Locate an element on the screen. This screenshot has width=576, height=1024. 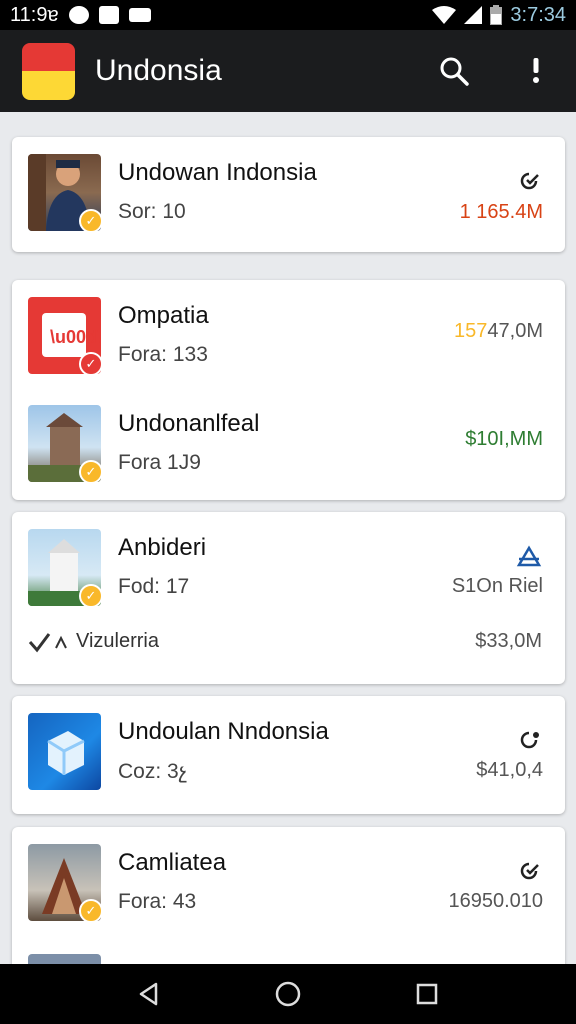
list-card: Undoulan Nndonsia Coz: 3չ $41,0,4 is located at coordinates (288, 755).